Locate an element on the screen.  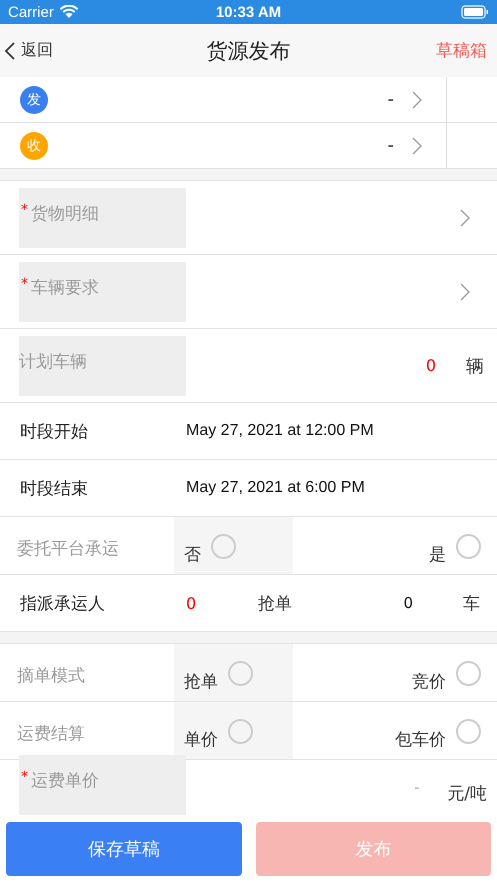
field-label: 指派承运人 is located at coordinates (63, 603).